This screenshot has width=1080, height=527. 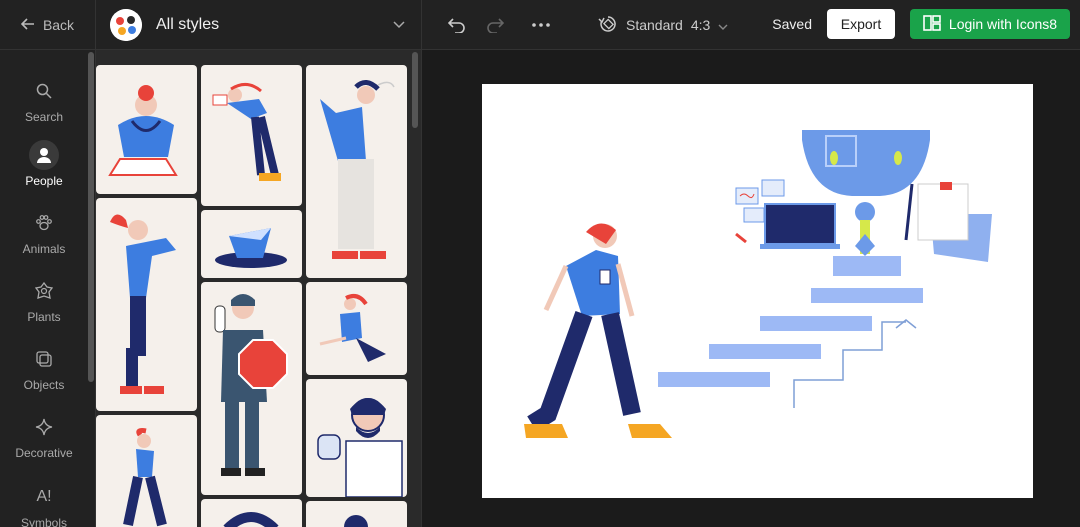 I want to click on undo-button, so click(x=457, y=25).